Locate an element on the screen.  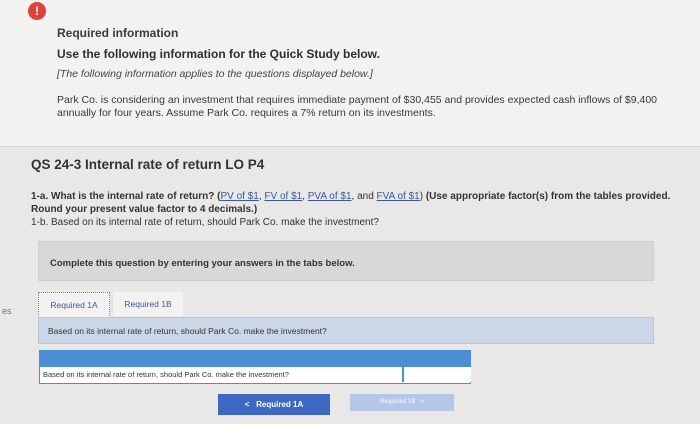
link-separator: , and is located at coordinates (364, 196).